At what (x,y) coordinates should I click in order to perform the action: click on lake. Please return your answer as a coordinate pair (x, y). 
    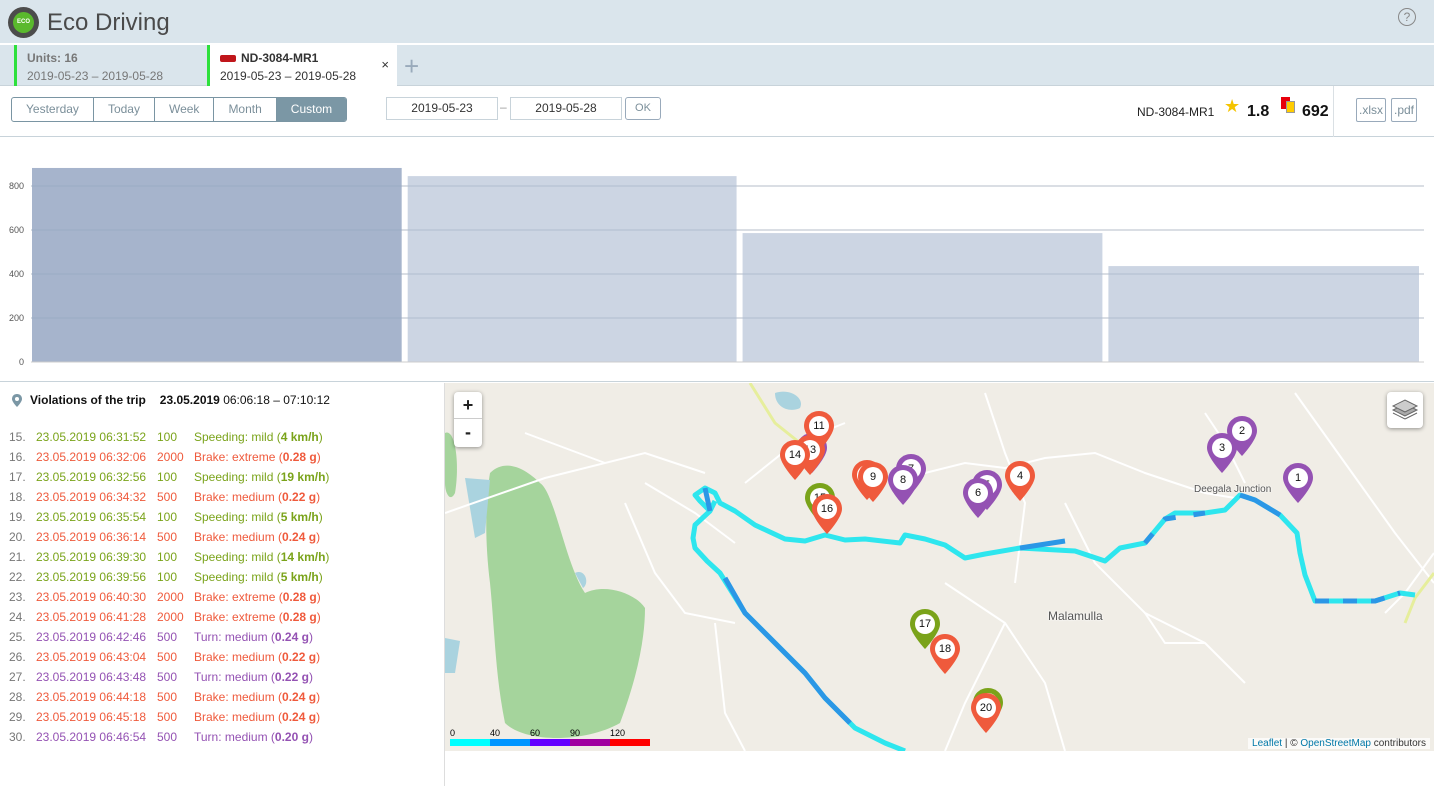
    Looking at the image, I should click on (477, 508).